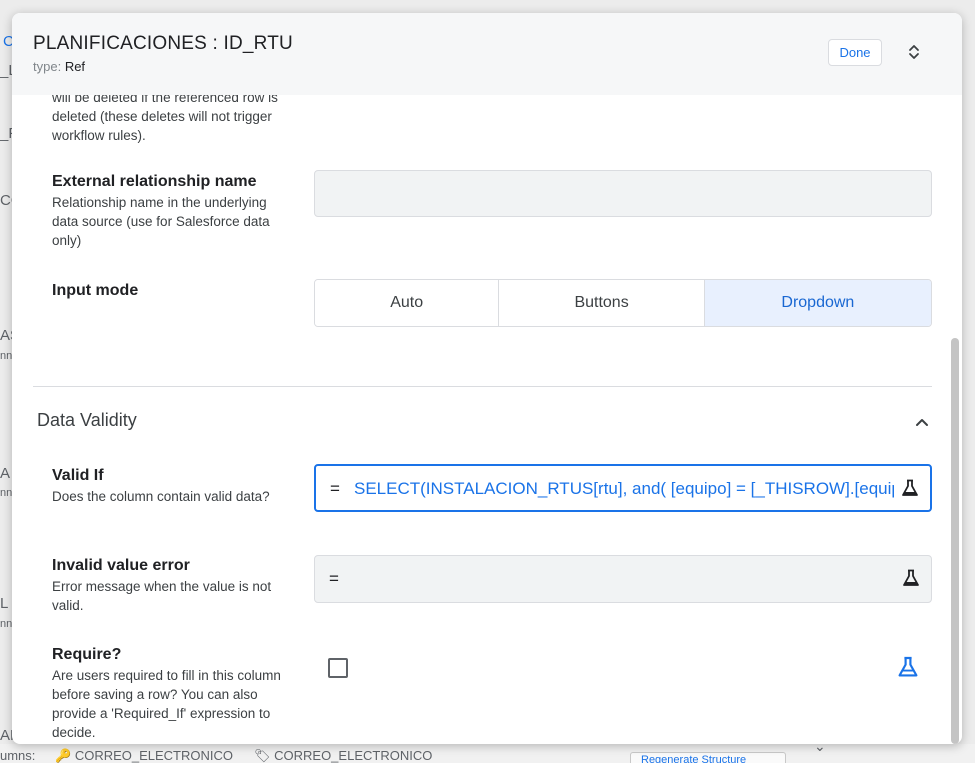  What do you see at coordinates (708, 757) in the screenshot?
I see `regenerate-structure-button: Regenerate Structure` at bounding box center [708, 757].